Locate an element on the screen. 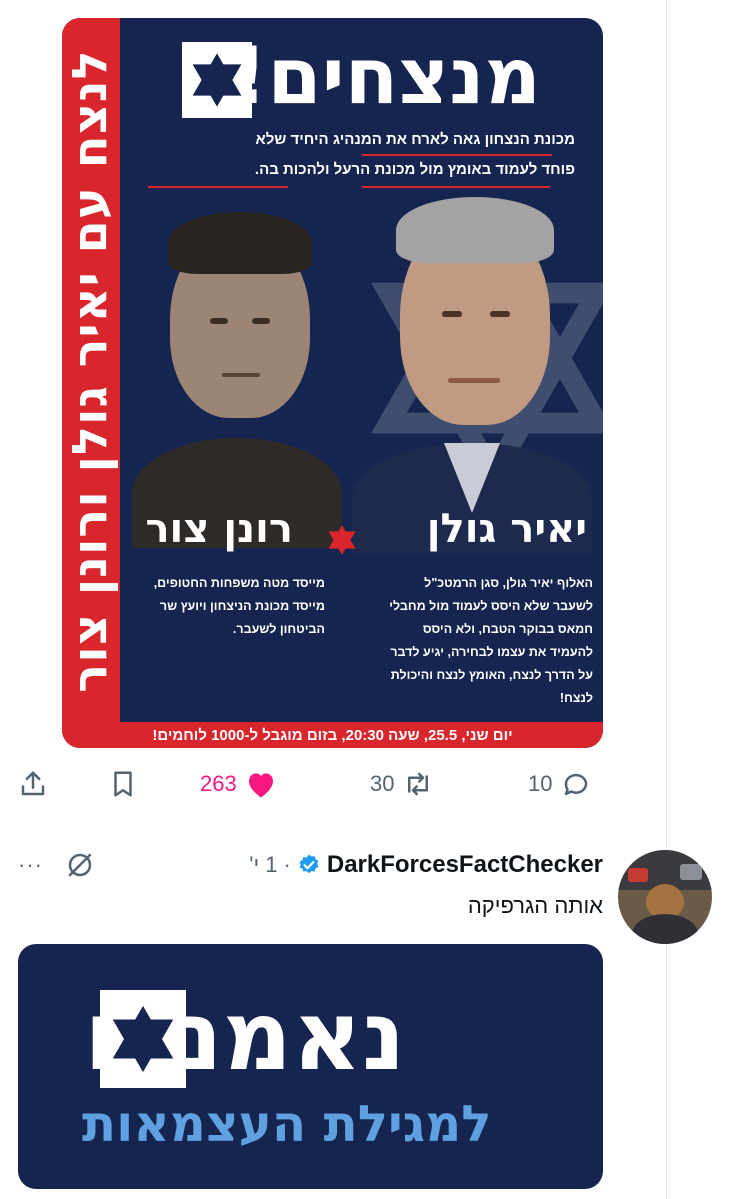 This screenshot has width=730, height=1199. reply-avatar is located at coordinates (665, 897).